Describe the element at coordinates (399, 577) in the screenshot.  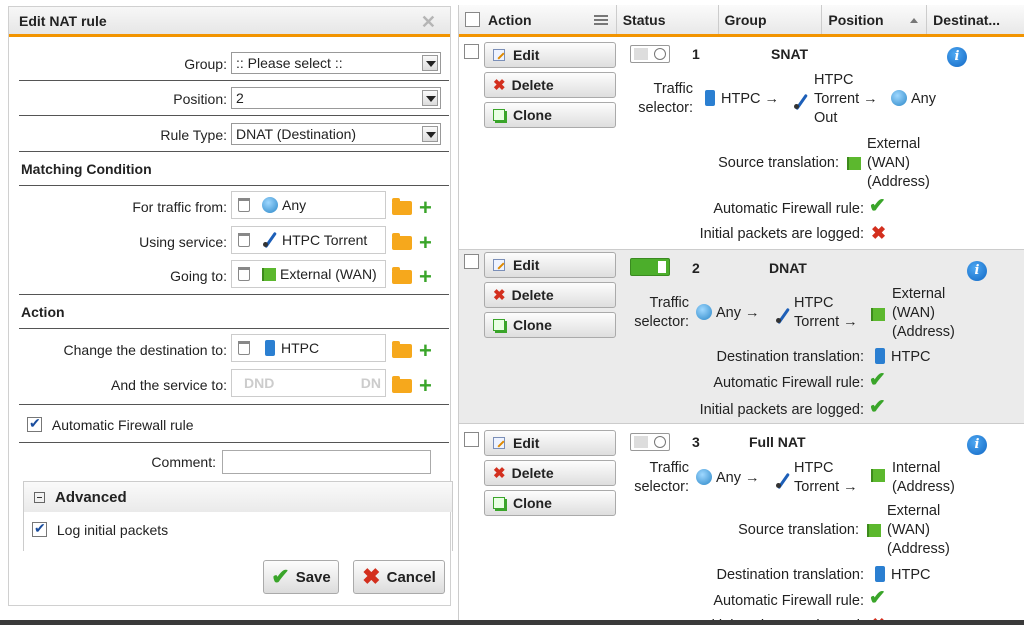
I see `cancel-button: ✖ Cancel` at that location.